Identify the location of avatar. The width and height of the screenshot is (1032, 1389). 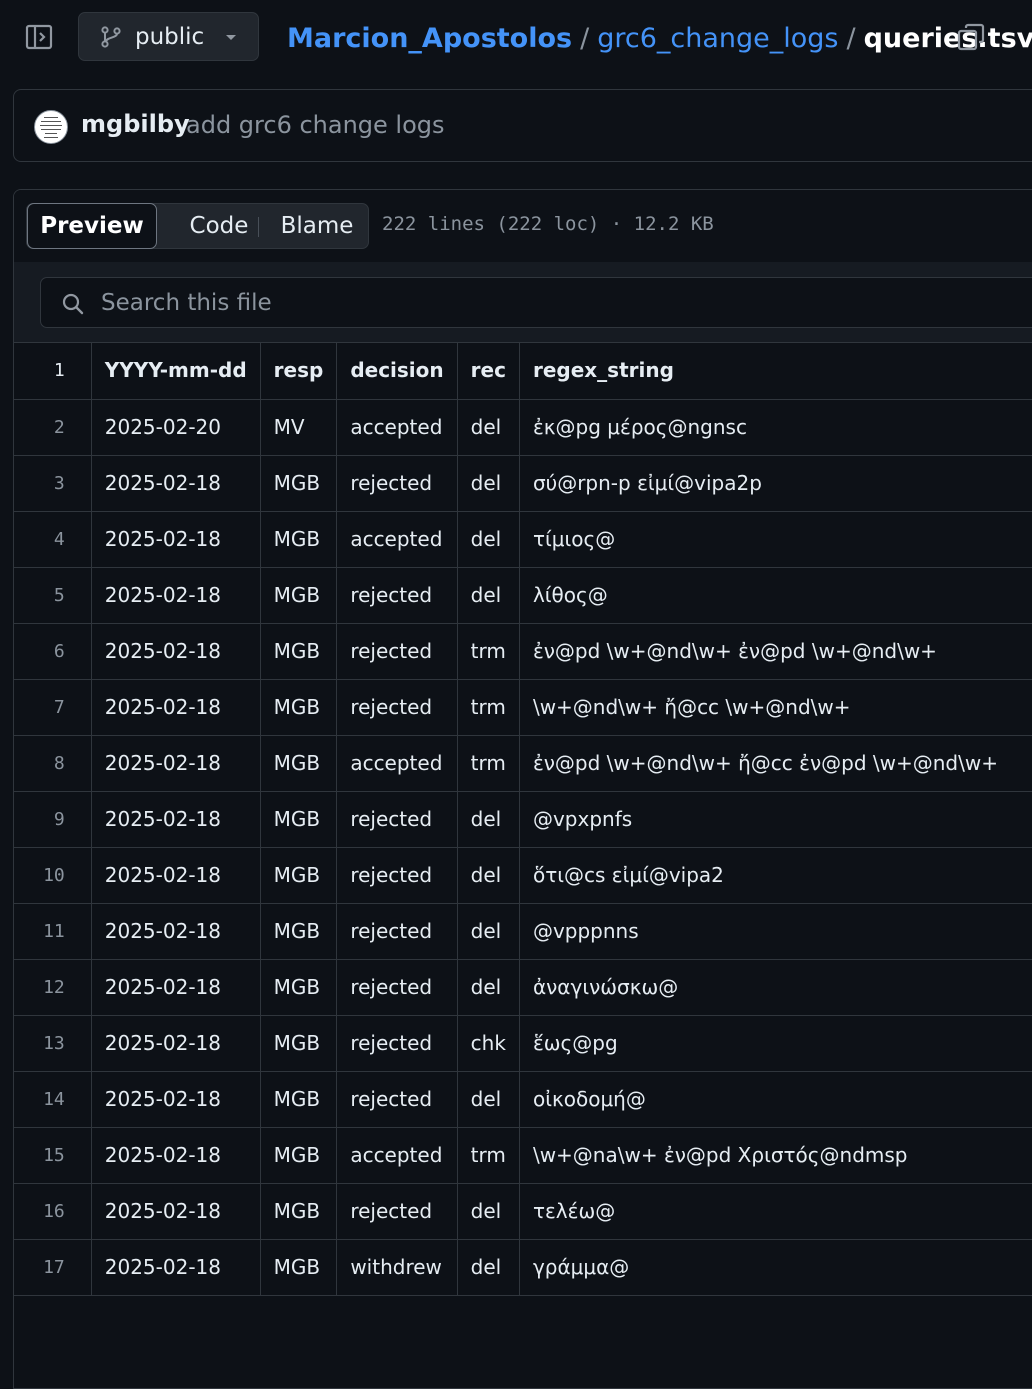
(51, 127).